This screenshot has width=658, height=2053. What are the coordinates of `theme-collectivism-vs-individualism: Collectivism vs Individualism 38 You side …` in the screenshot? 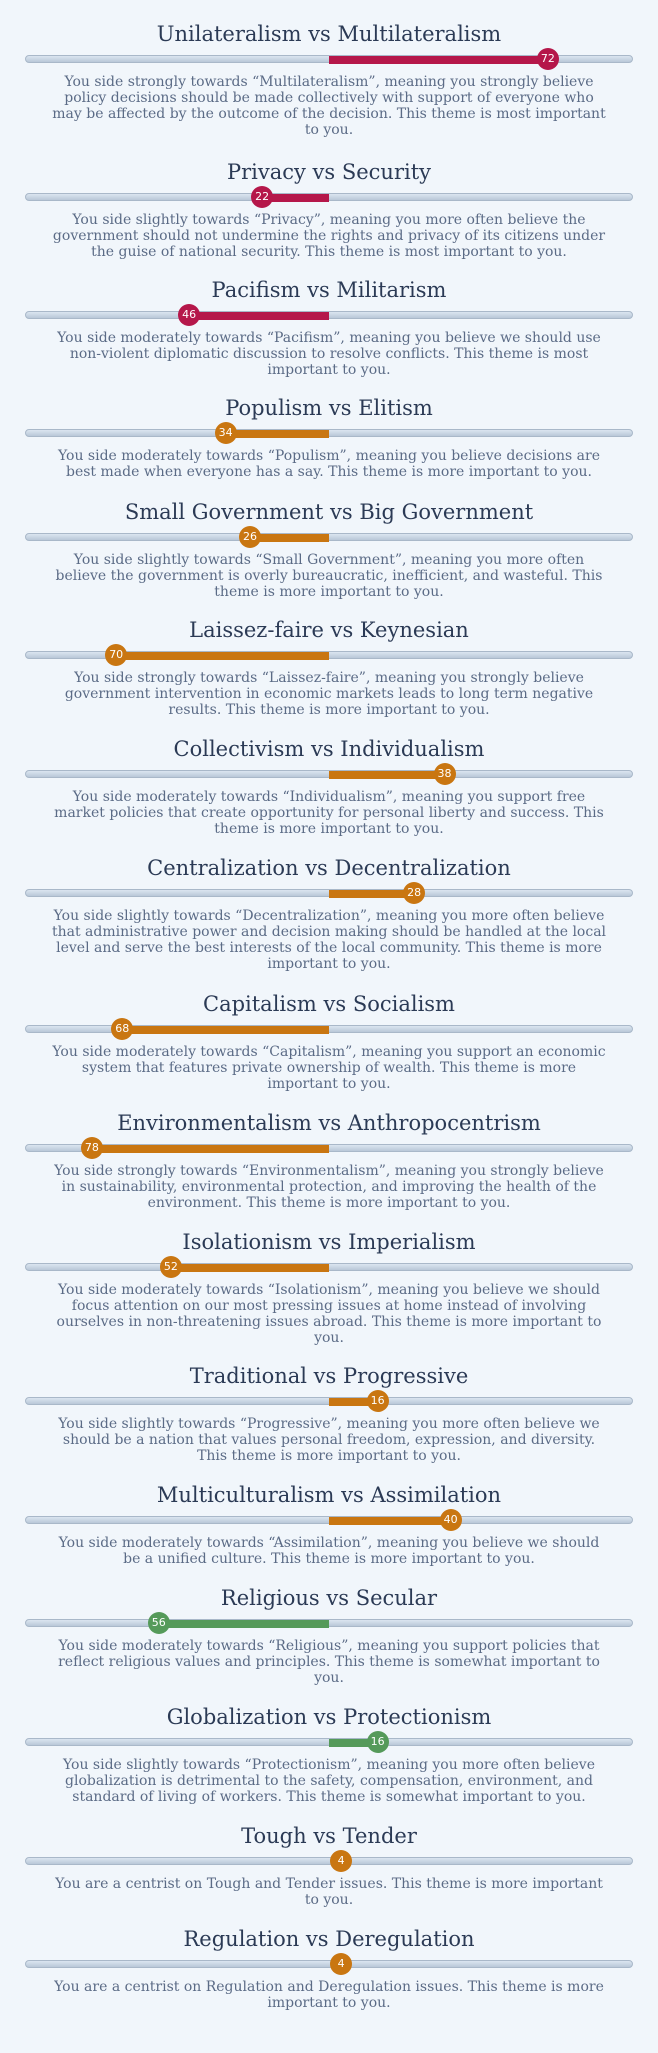 It's located at (329, 786).